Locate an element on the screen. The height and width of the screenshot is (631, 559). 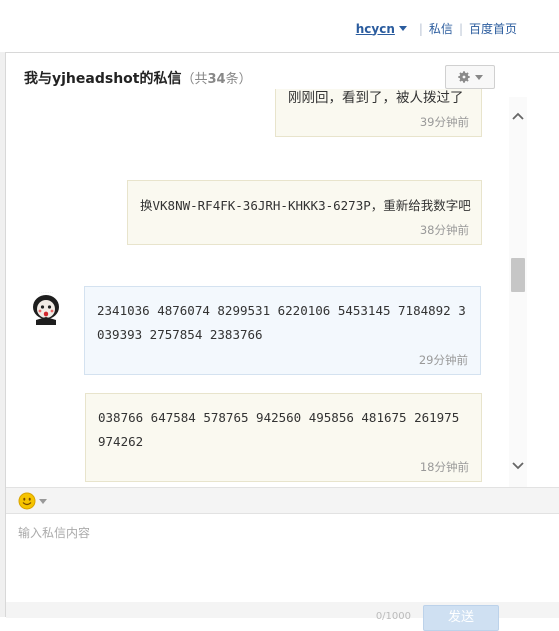
sender-avatar: · · · · · · · · is located at coordinates (46, 307).